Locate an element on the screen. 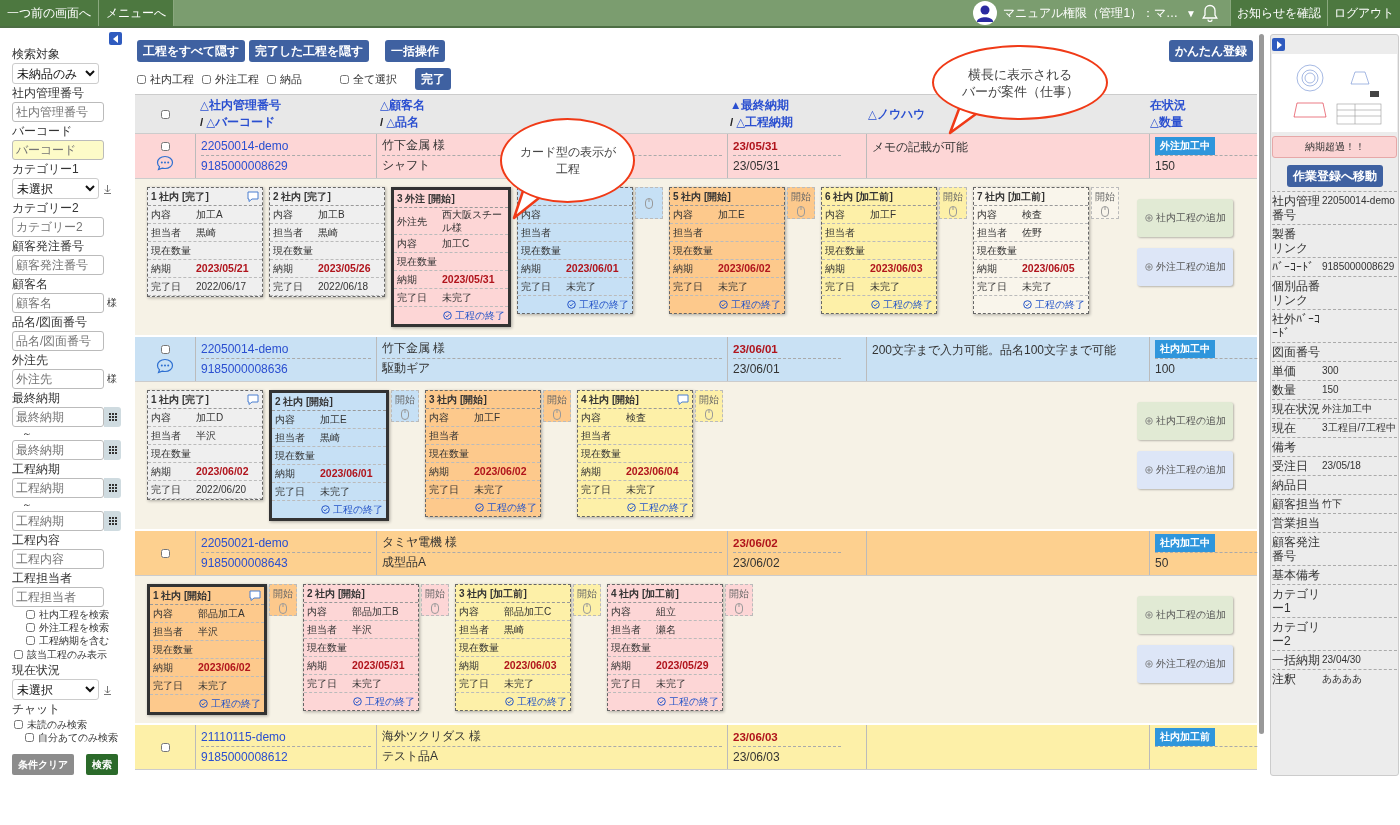 This screenshot has height=825, width=1400. checkbox-label: 外注工程 is located at coordinates (237, 79).